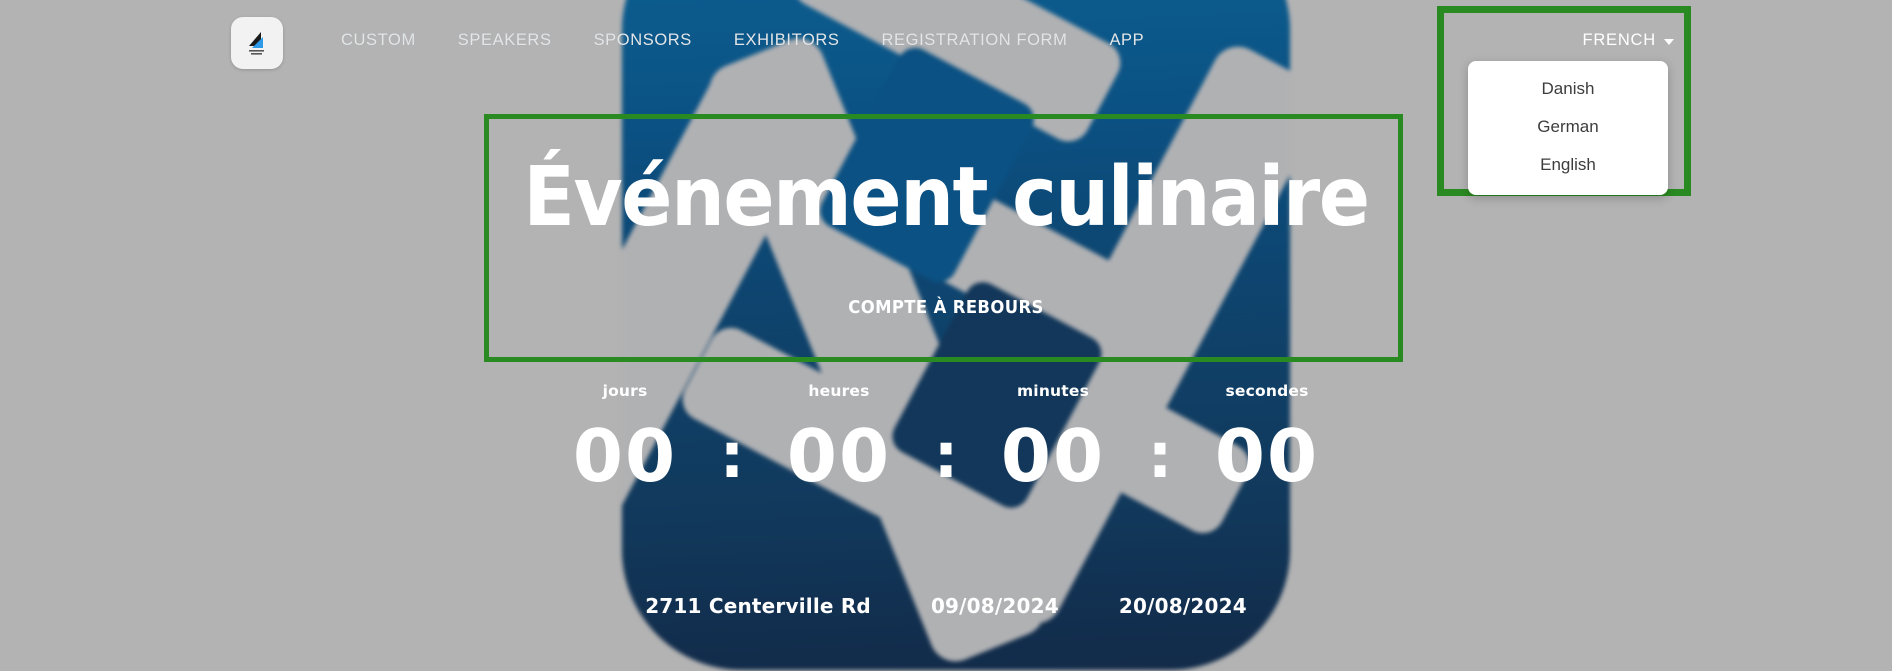 This screenshot has height=671, width=1892. I want to click on nav-link-speakers: SPEAKERS, so click(505, 40).